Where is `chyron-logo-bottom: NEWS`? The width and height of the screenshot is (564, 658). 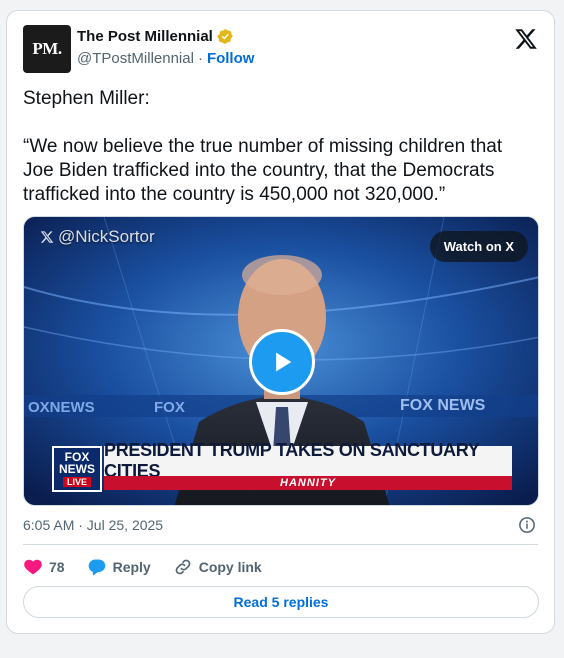 chyron-logo-bottom: NEWS is located at coordinates (77, 469).